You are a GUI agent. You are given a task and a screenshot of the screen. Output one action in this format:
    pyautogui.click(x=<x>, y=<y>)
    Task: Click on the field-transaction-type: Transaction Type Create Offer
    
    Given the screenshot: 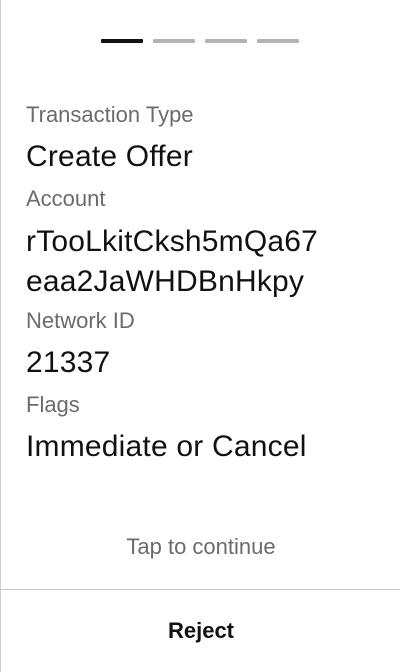 What is the action you would take?
    pyautogui.click(x=206, y=142)
    